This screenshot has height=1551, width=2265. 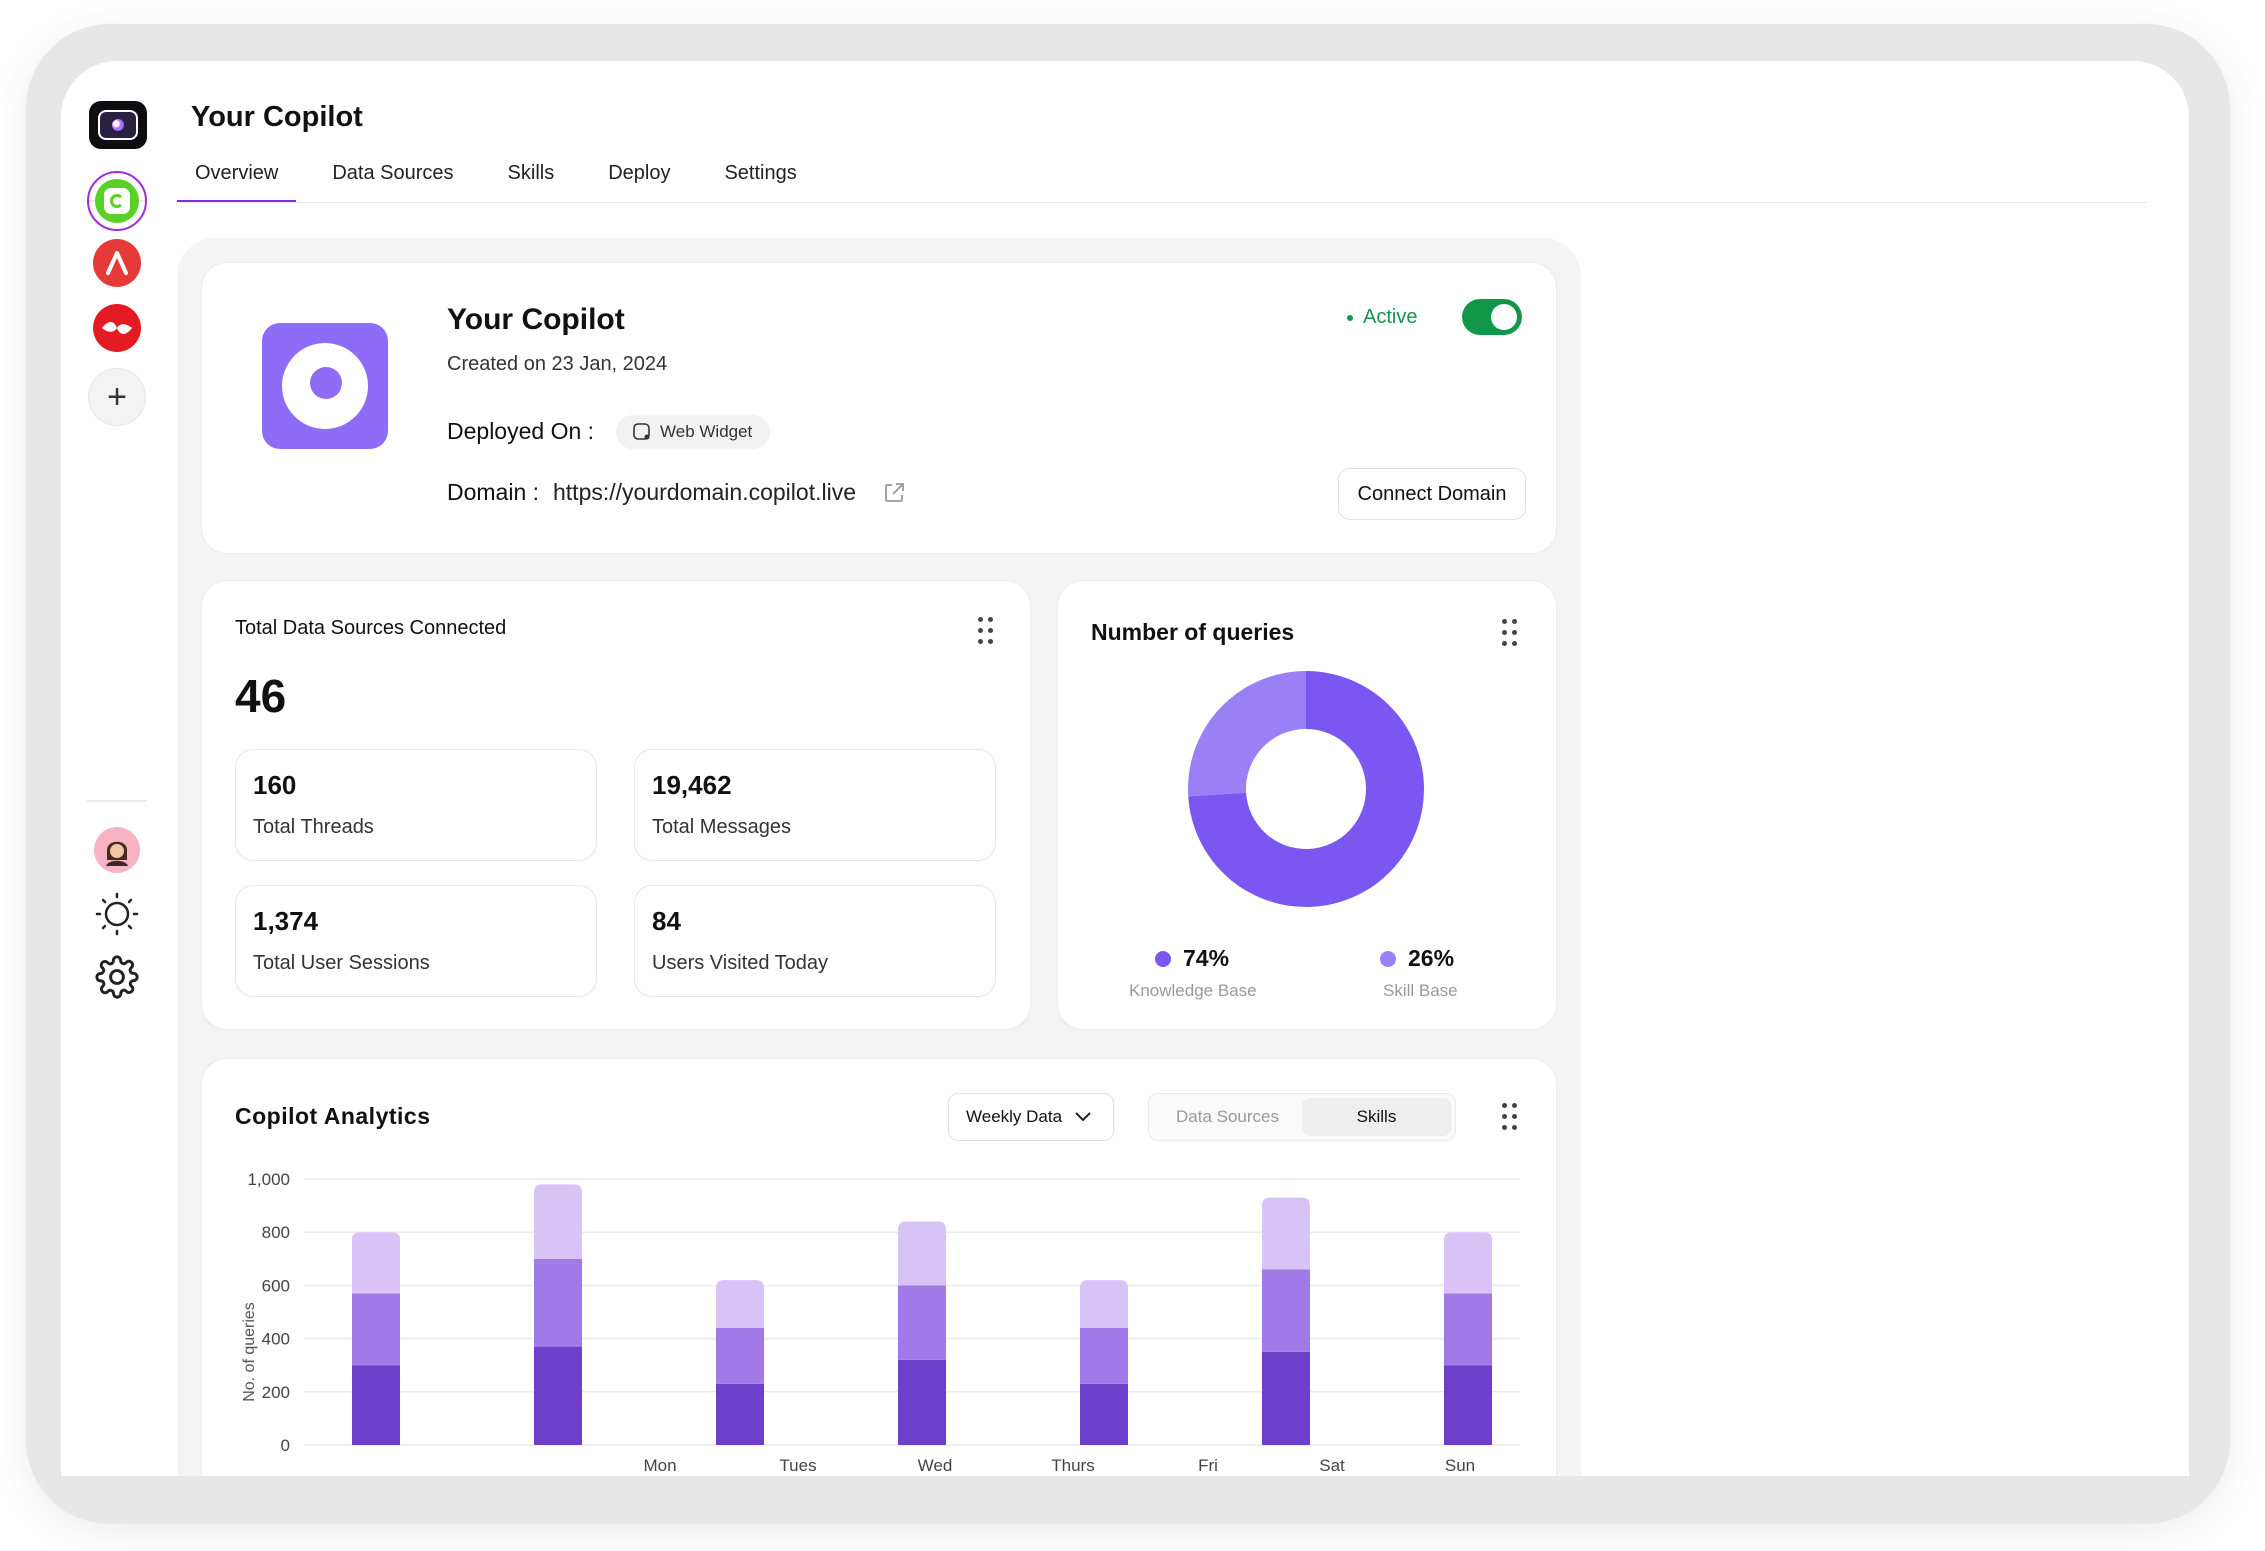 What do you see at coordinates (557, 364) in the screenshot?
I see `created-date: Created on 23 Jan, 2024` at bounding box center [557, 364].